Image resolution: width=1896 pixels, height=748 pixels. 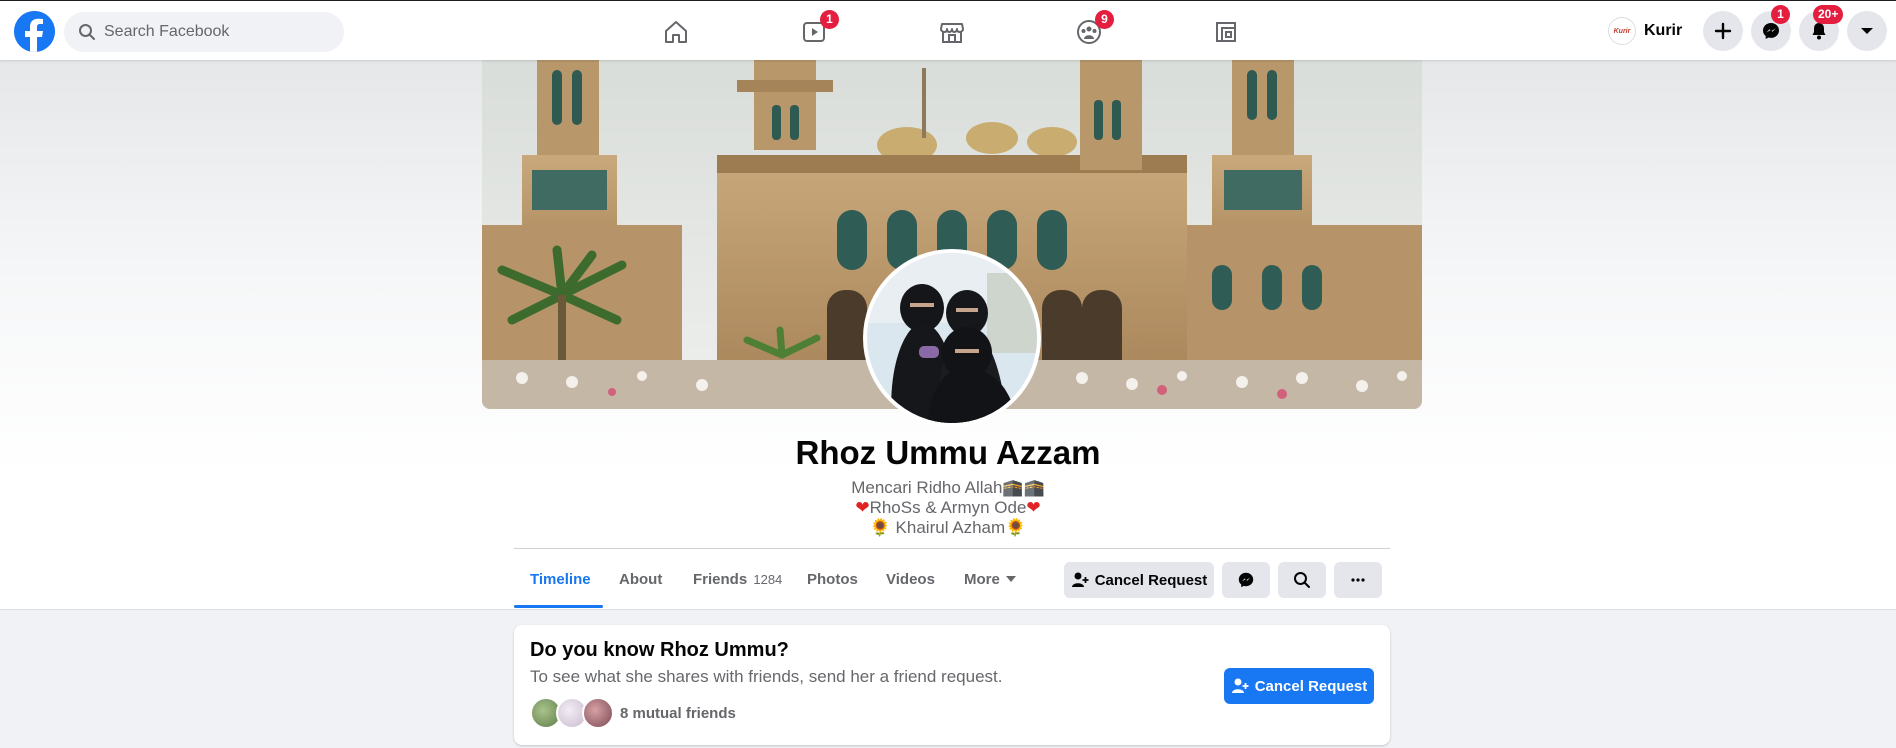 I want to click on profile-name: Rhoz Ummu Azzam, so click(x=948, y=452).